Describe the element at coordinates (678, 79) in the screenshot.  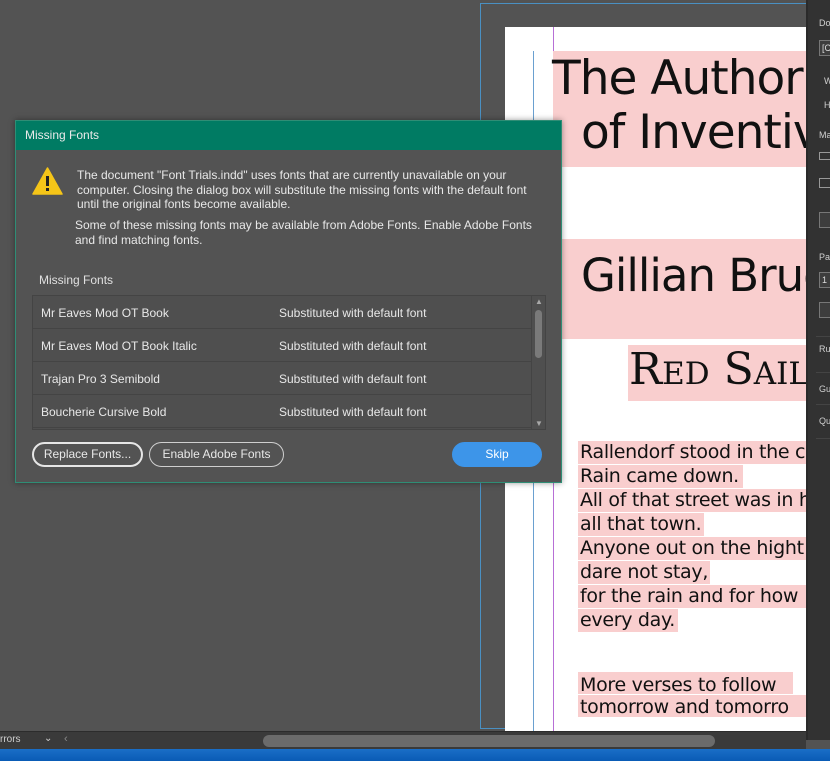
I see `page-title-line-1: The Author` at that location.